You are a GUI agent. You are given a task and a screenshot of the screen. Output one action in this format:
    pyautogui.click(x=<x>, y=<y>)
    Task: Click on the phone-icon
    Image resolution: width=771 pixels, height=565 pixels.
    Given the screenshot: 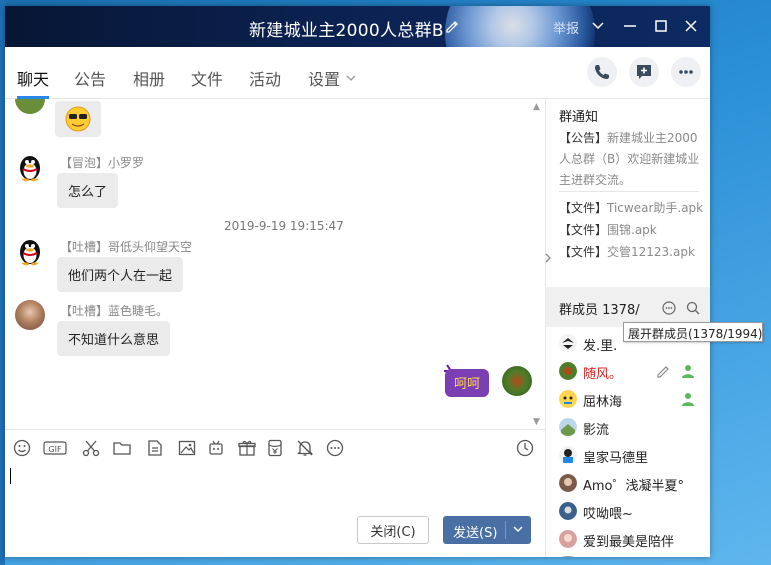 What is the action you would take?
    pyautogui.click(x=602, y=72)
    